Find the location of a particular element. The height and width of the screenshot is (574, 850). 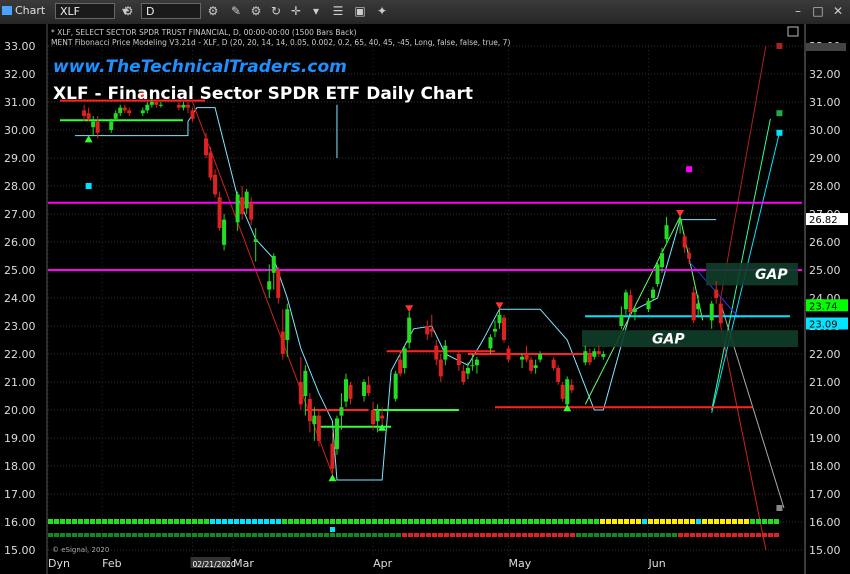

price-badge-label: 23.09 is located at coordinates (823, 324).